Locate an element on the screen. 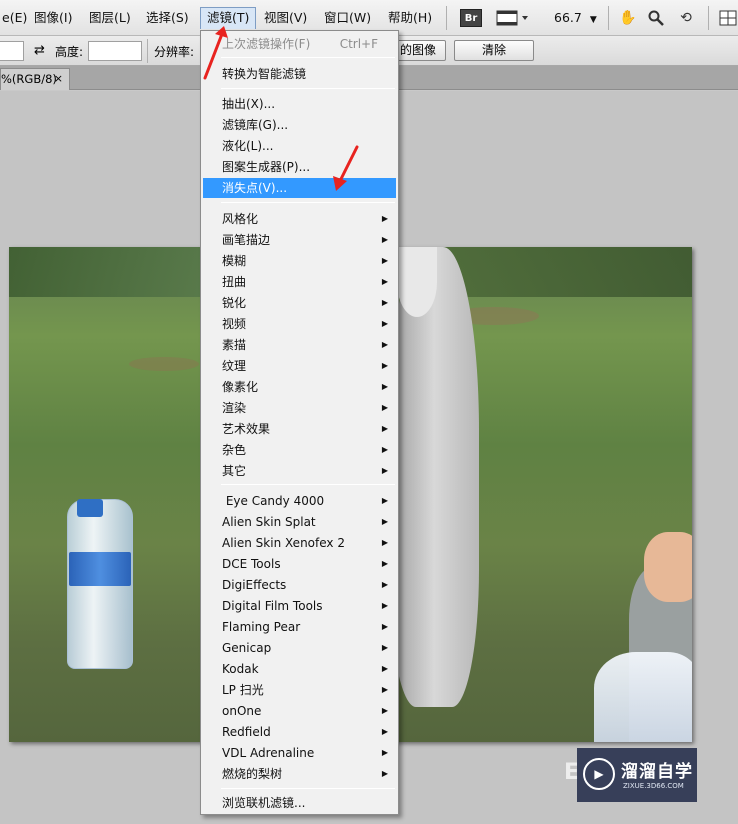  menu-item-last-filter: 上次滤镜操作(F) Ctrl+F is located at coordinates (299, 44).